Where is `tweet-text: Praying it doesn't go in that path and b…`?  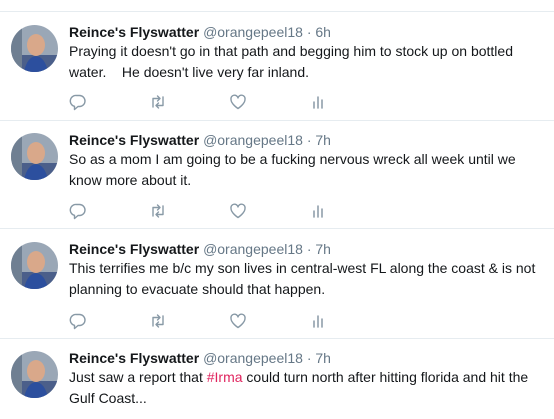 tweet-text: Praying it doesn't go in that path and b… is located at coordinates (293, 61).